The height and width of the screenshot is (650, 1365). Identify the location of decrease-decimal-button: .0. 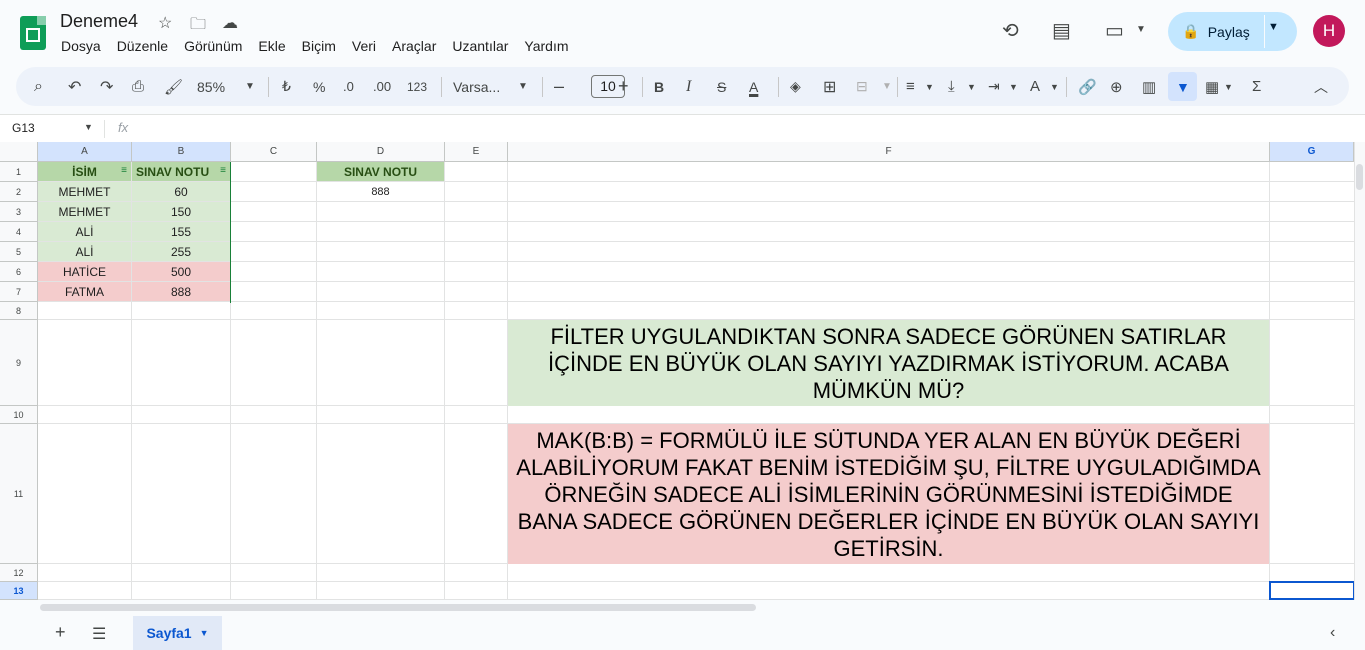
(348, 86).